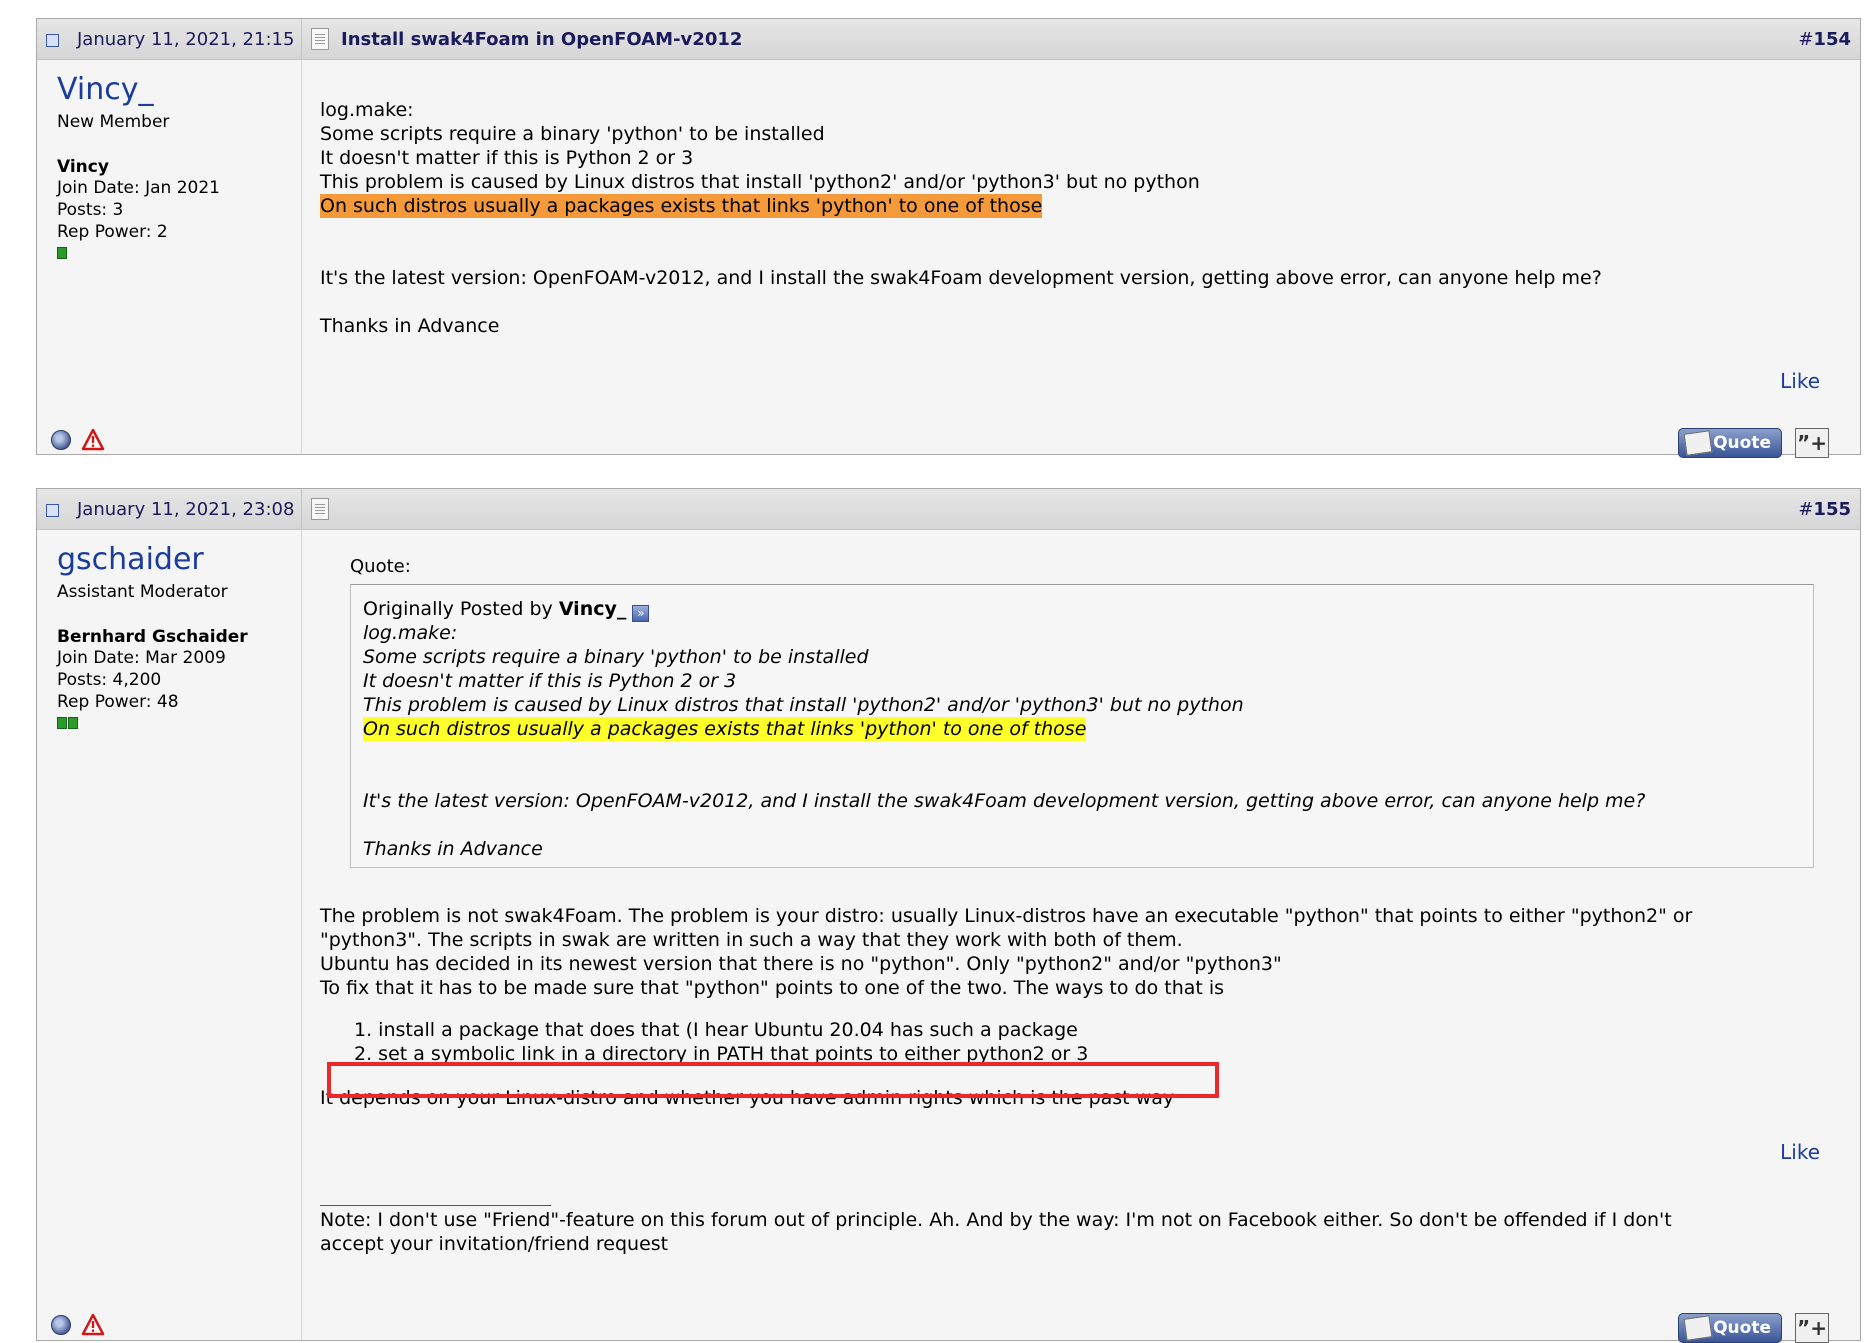  What do you see at coordinates (461, 609) in the screenshot?
I see `originally-posted-by-label: Originally Posted by` at bounding box center [461, 609].